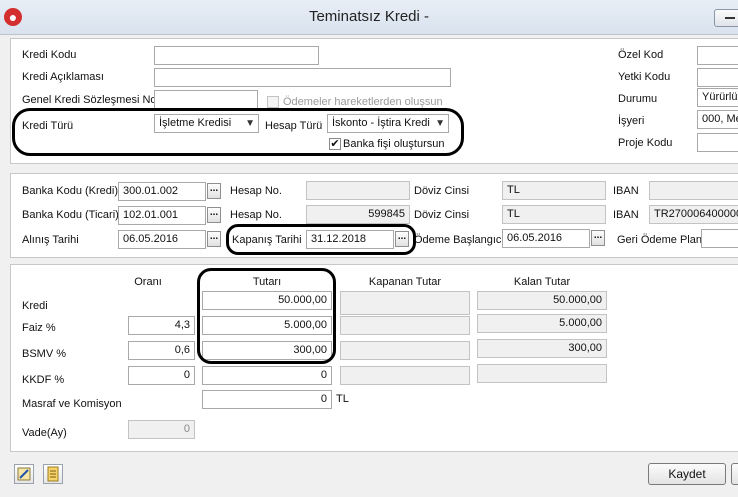 The height and width of the screenshot is (497, 738). I want to click on minimize-icon, so click(730, 18).